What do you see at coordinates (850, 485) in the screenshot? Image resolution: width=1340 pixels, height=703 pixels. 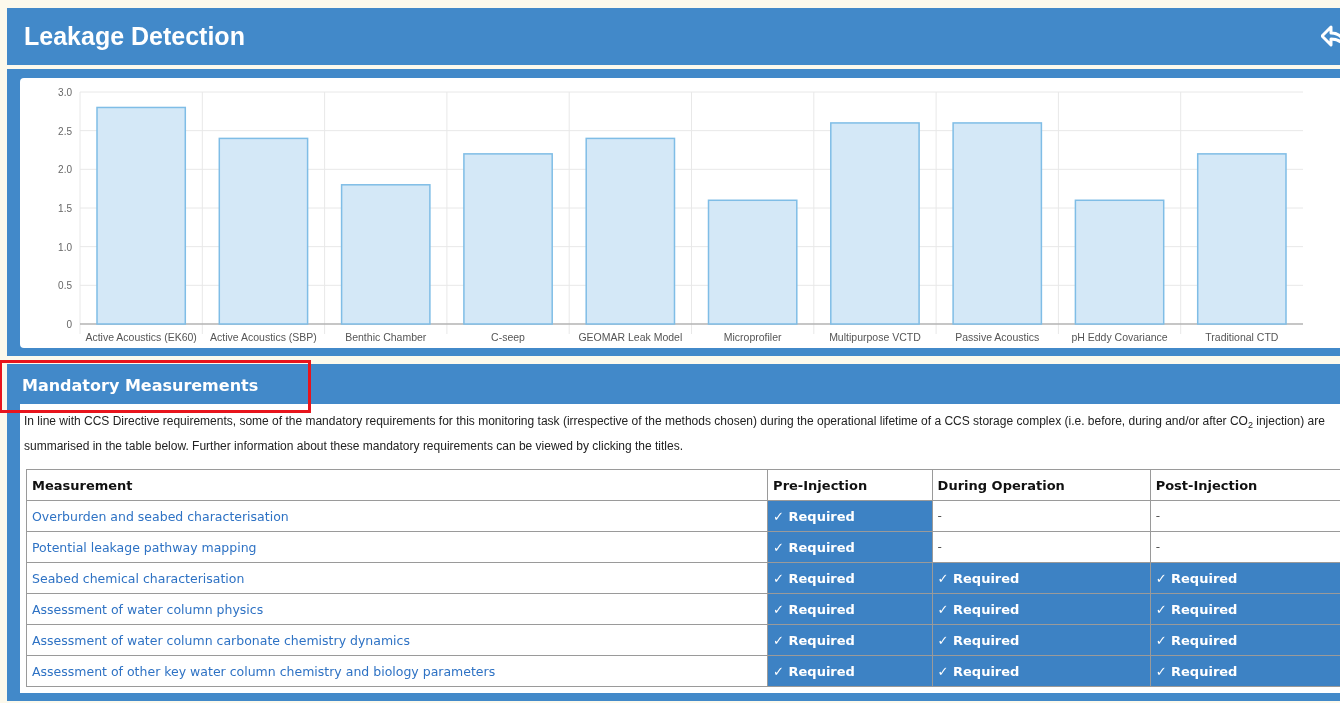 I see `column-header: Pre-Injection` at bounding box center [850, 485].